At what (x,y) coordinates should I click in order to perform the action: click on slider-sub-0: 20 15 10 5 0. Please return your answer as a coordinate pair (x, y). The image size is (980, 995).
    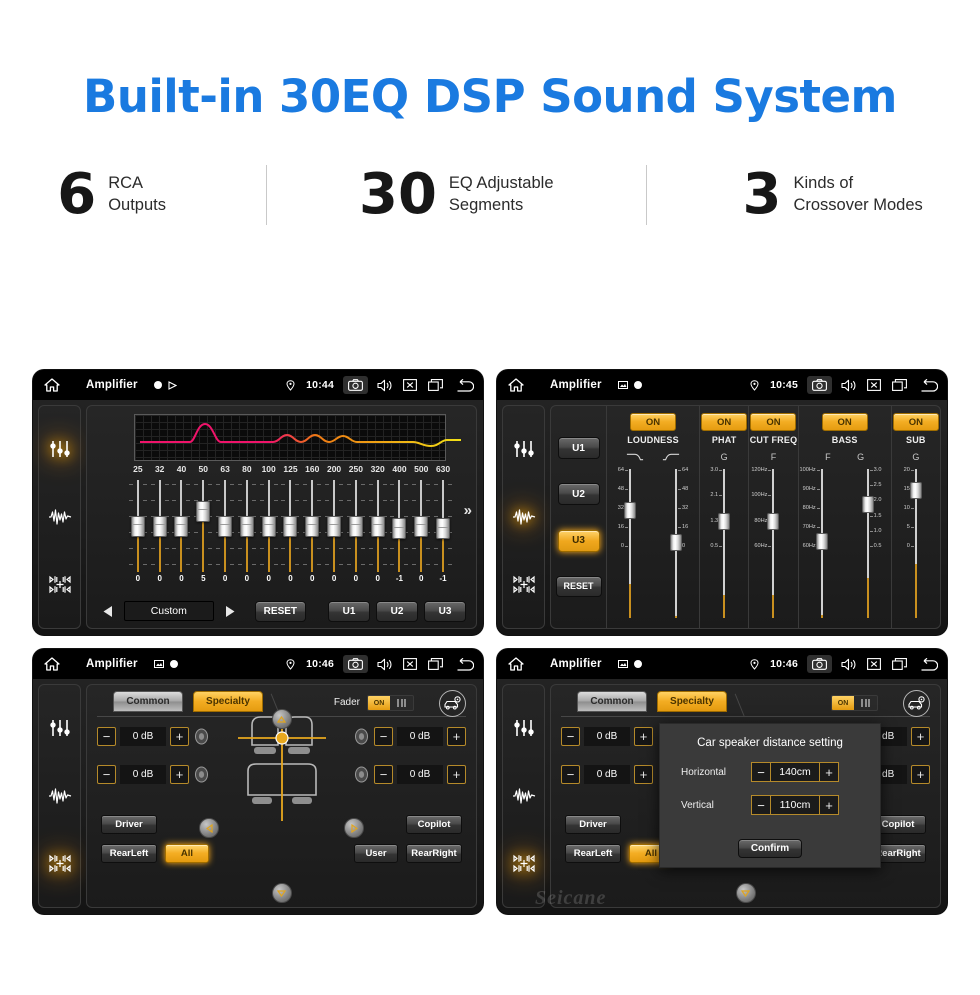
    Looking at the image, I should click on (916, 544).